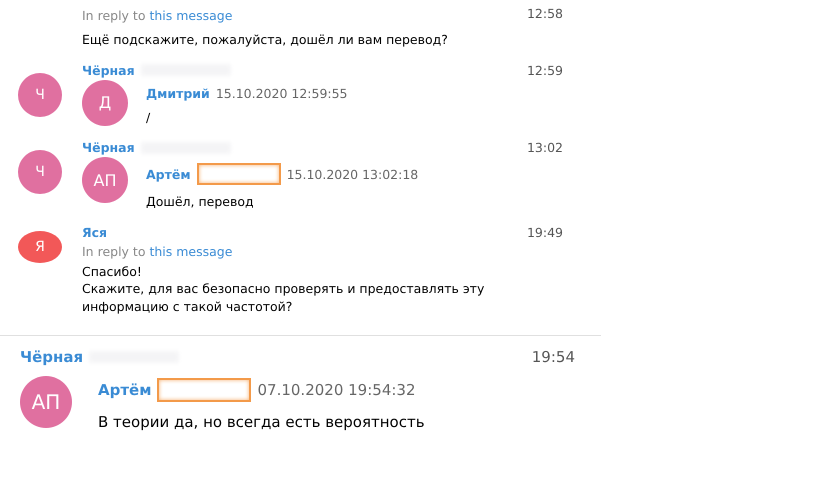  What do you see at coordinates (544, 70) in the screenshot?
I see `message-time: 12:59` at bounding box center [544, 70].